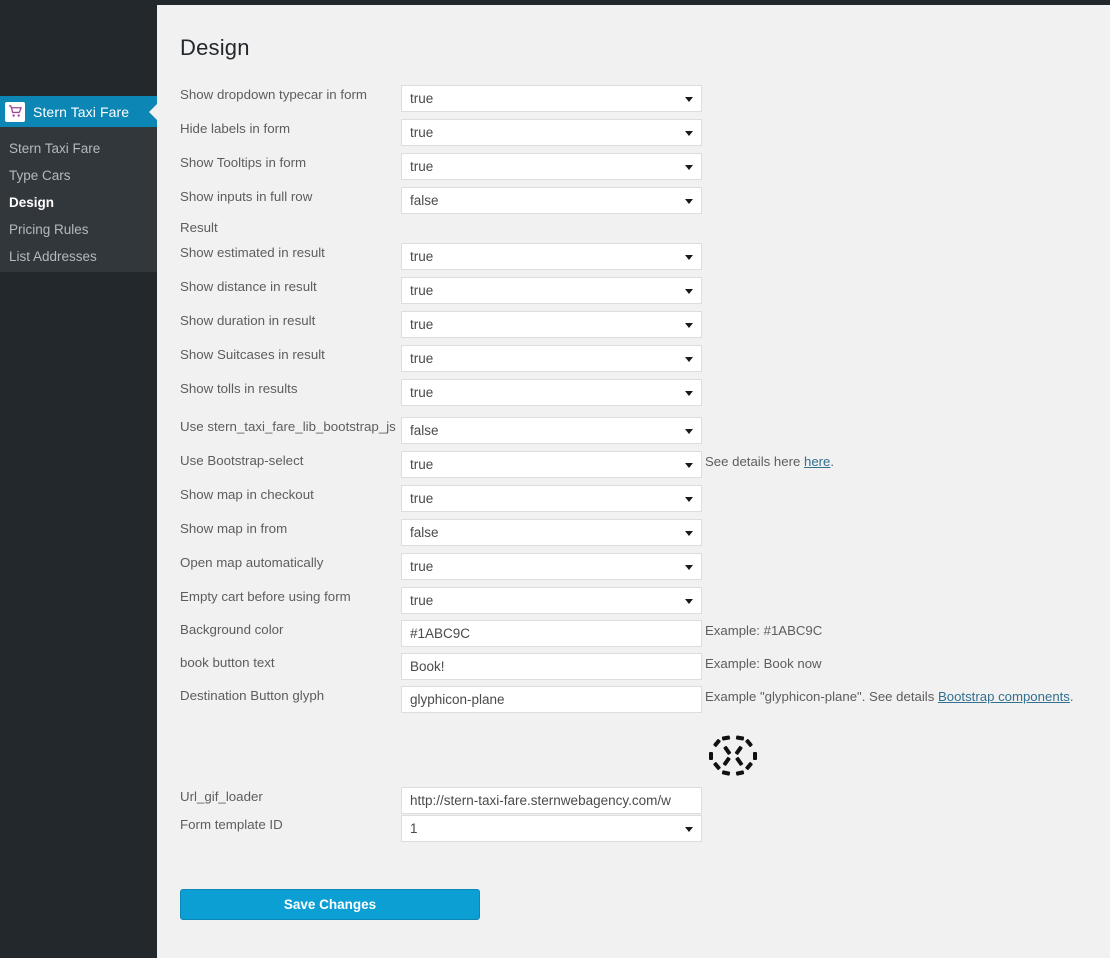 This screenshot has width=1110, height=958. Describe the element at coordinates (231, 824) in the screenshot. I see `field-label: Form template ID` at that location.